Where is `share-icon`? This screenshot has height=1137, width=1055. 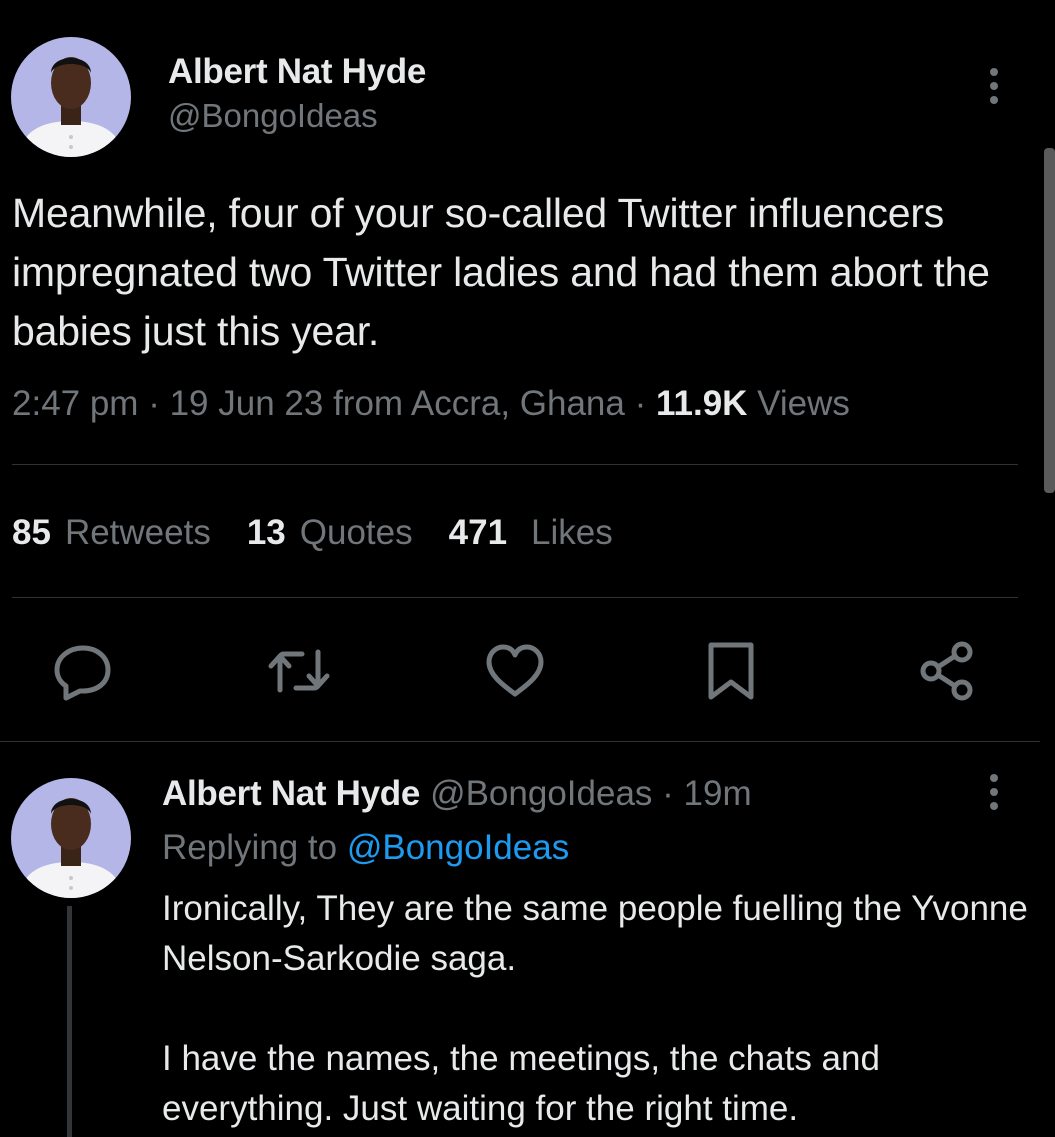
share-icon is located at coordinates (947, 671).